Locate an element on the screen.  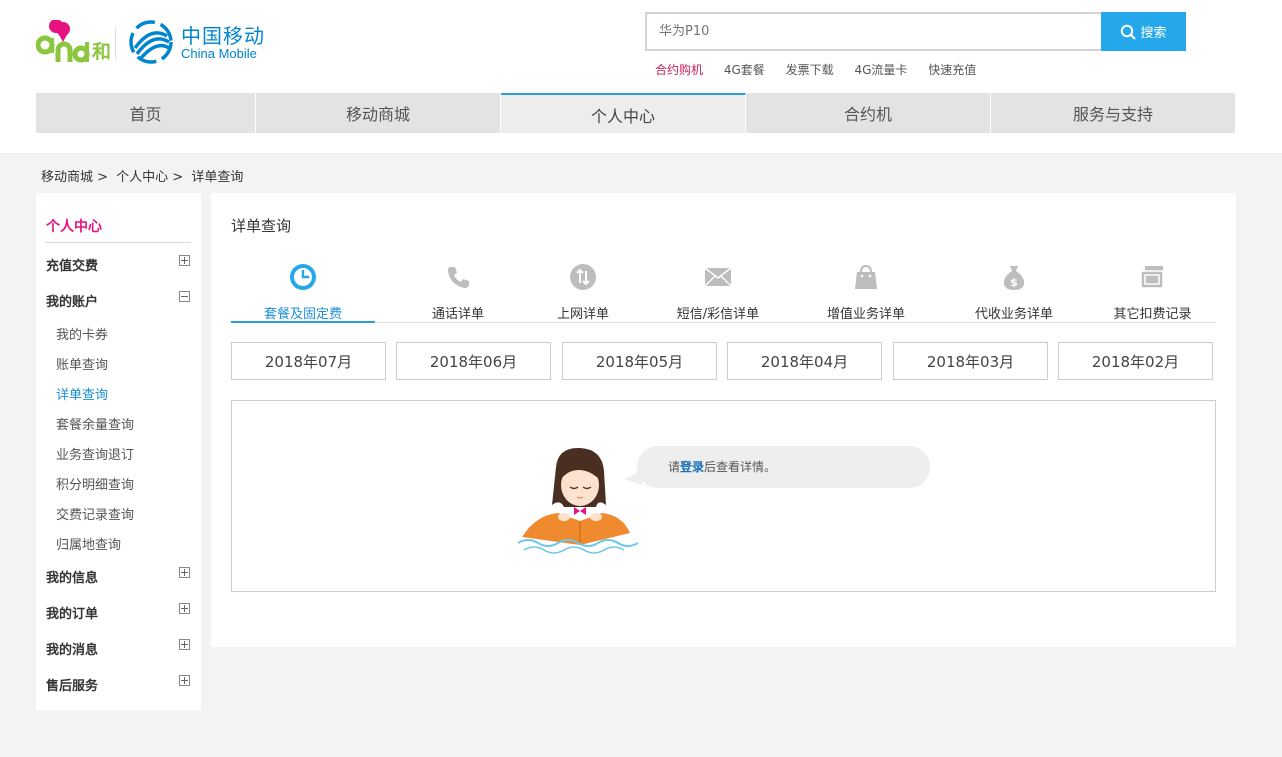
china-mobile-emblem-icon is located at coordinates (151, 42).